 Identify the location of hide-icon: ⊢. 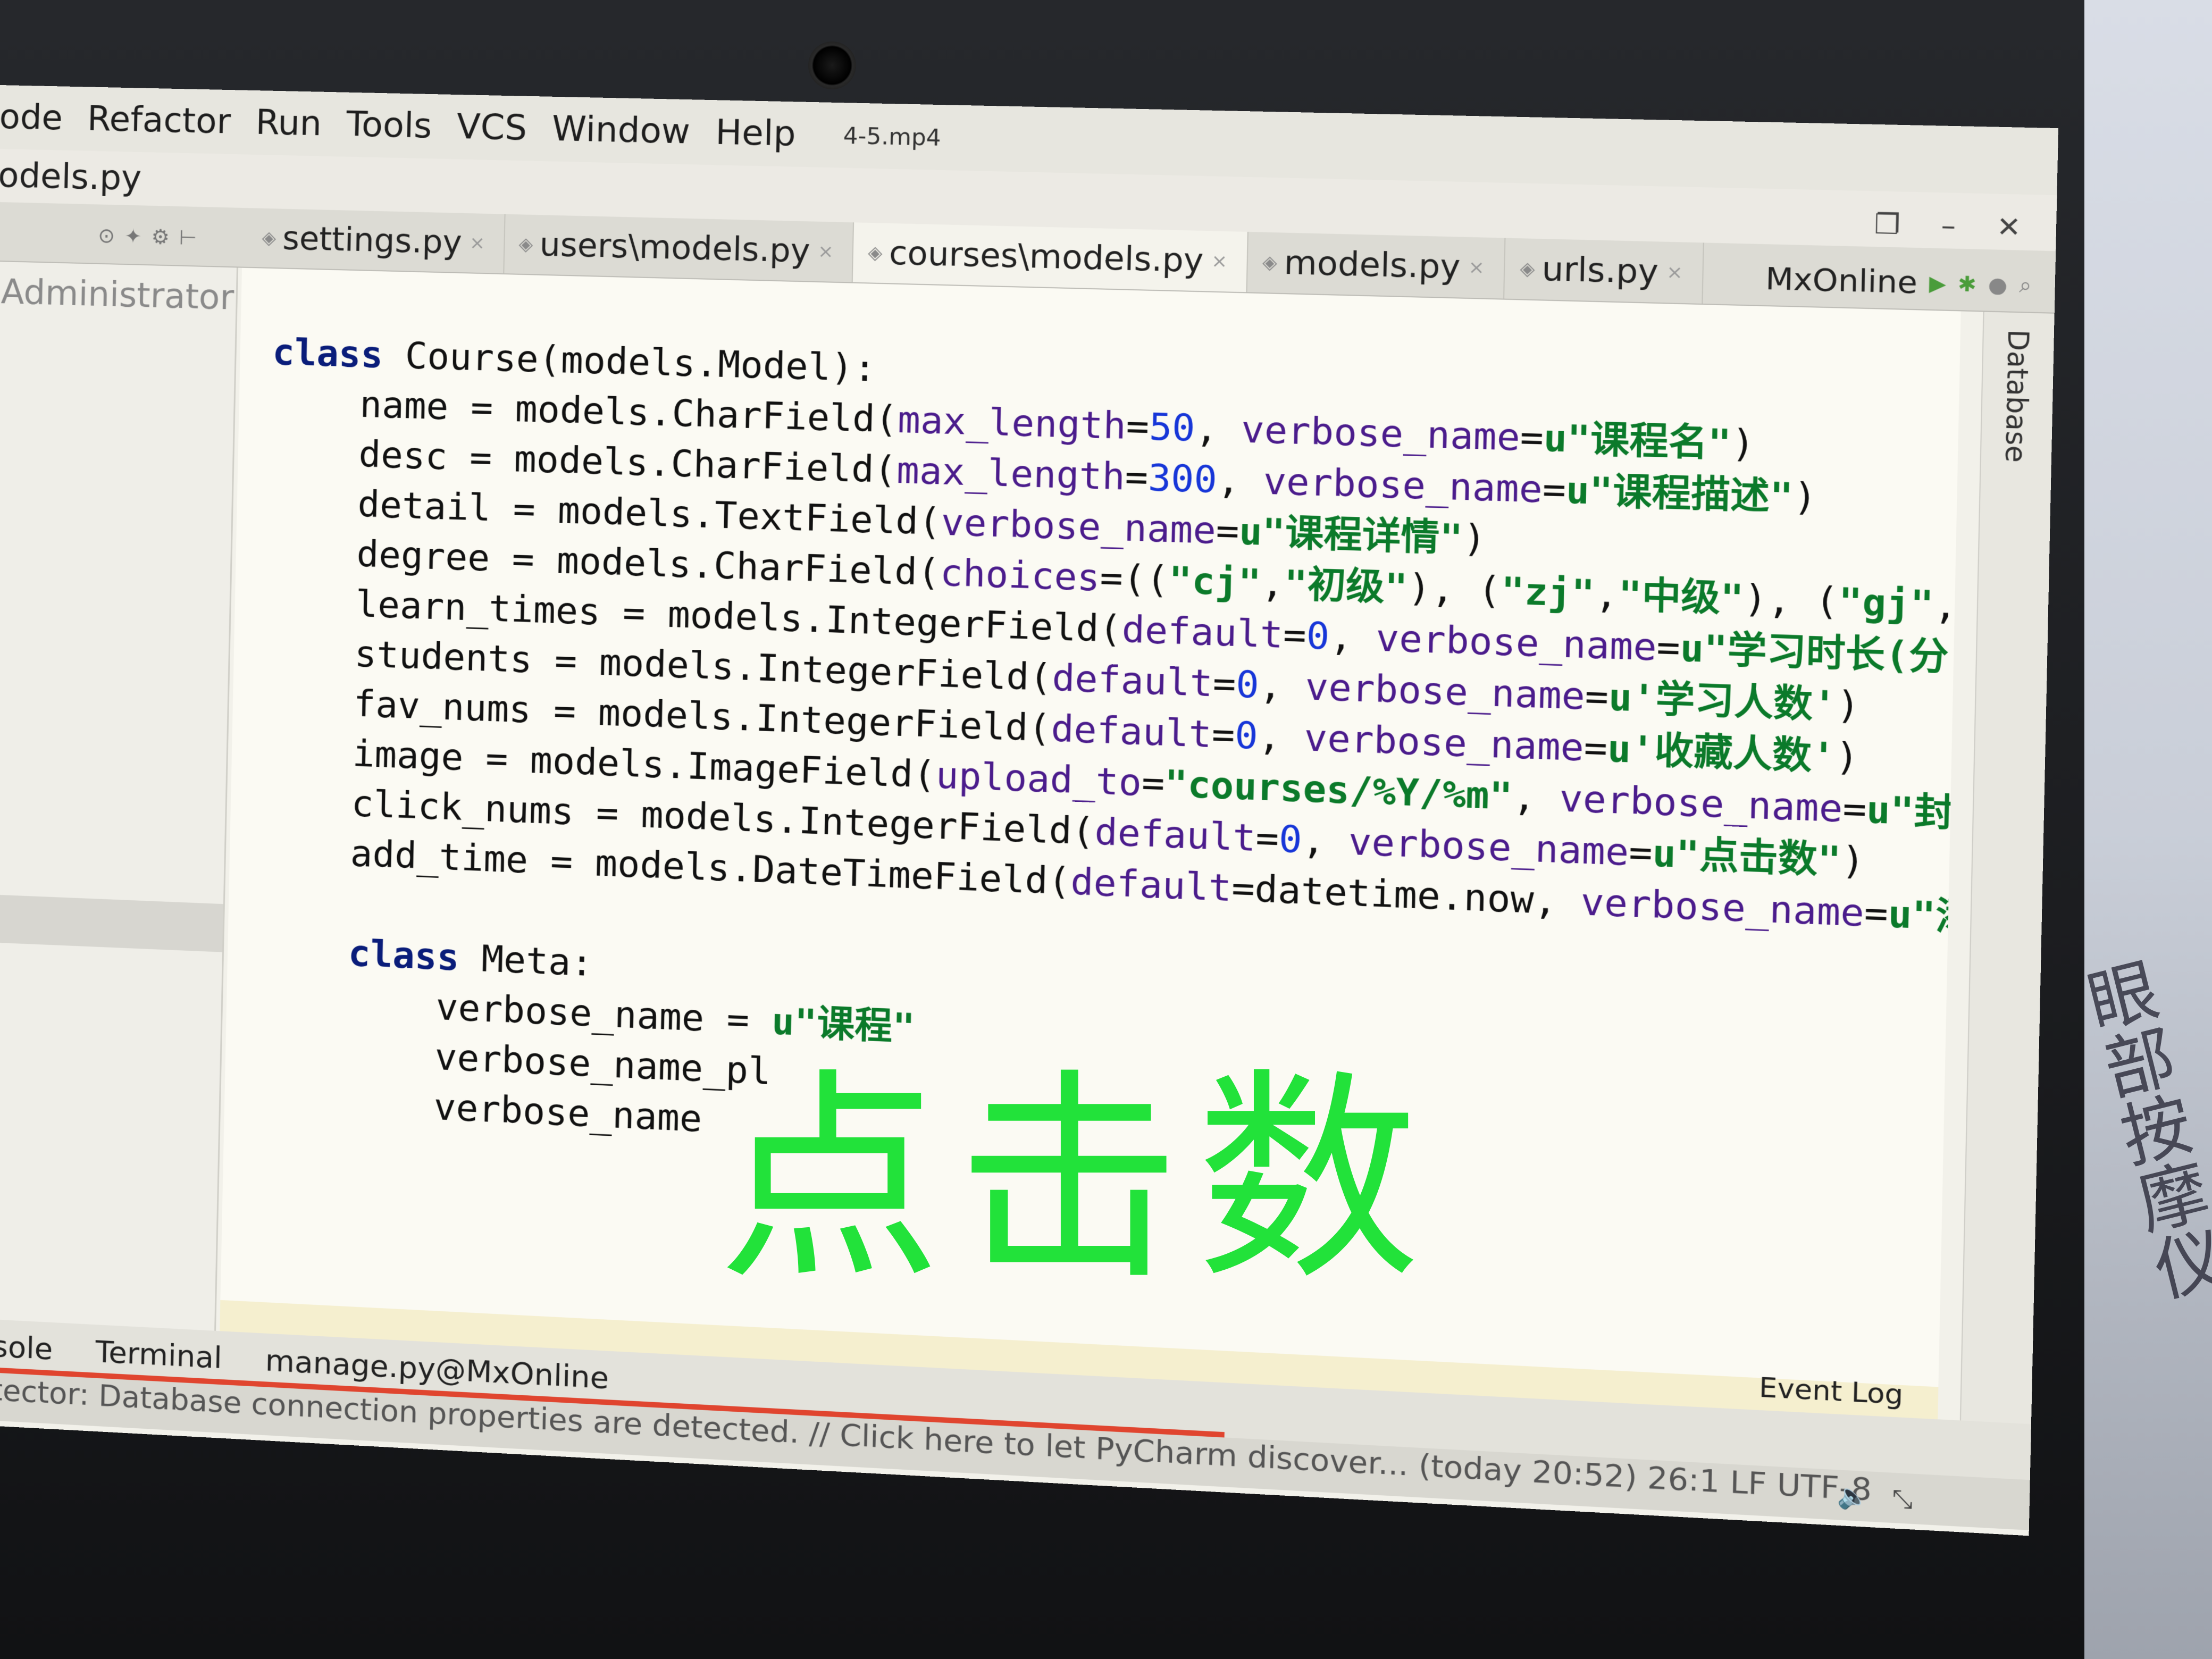
(192, 237).